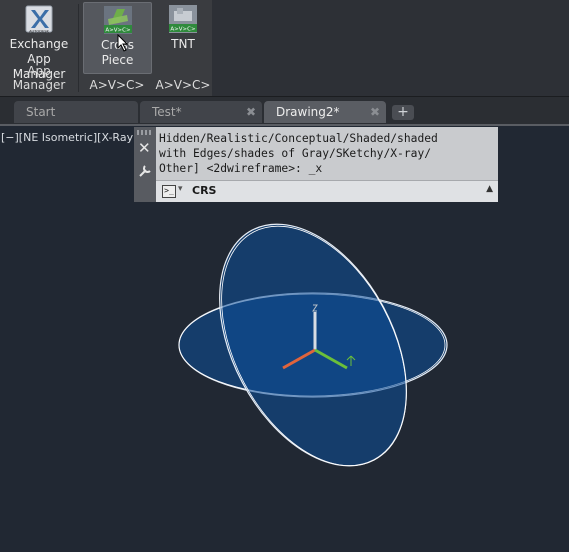 This screenshot has width=569, height=552. I want to click on command-window-grip: ✕, so click(145, 164).